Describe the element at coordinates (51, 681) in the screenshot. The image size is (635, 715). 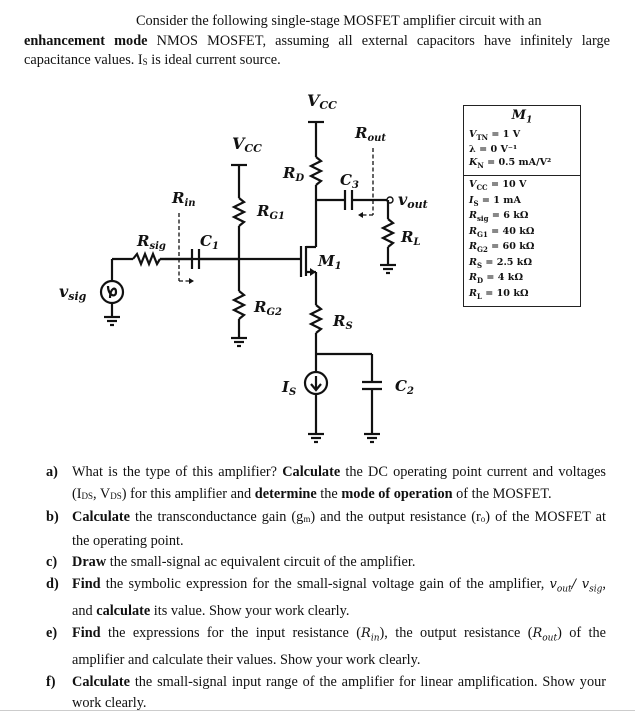
I see `question-label: f)` at that location.